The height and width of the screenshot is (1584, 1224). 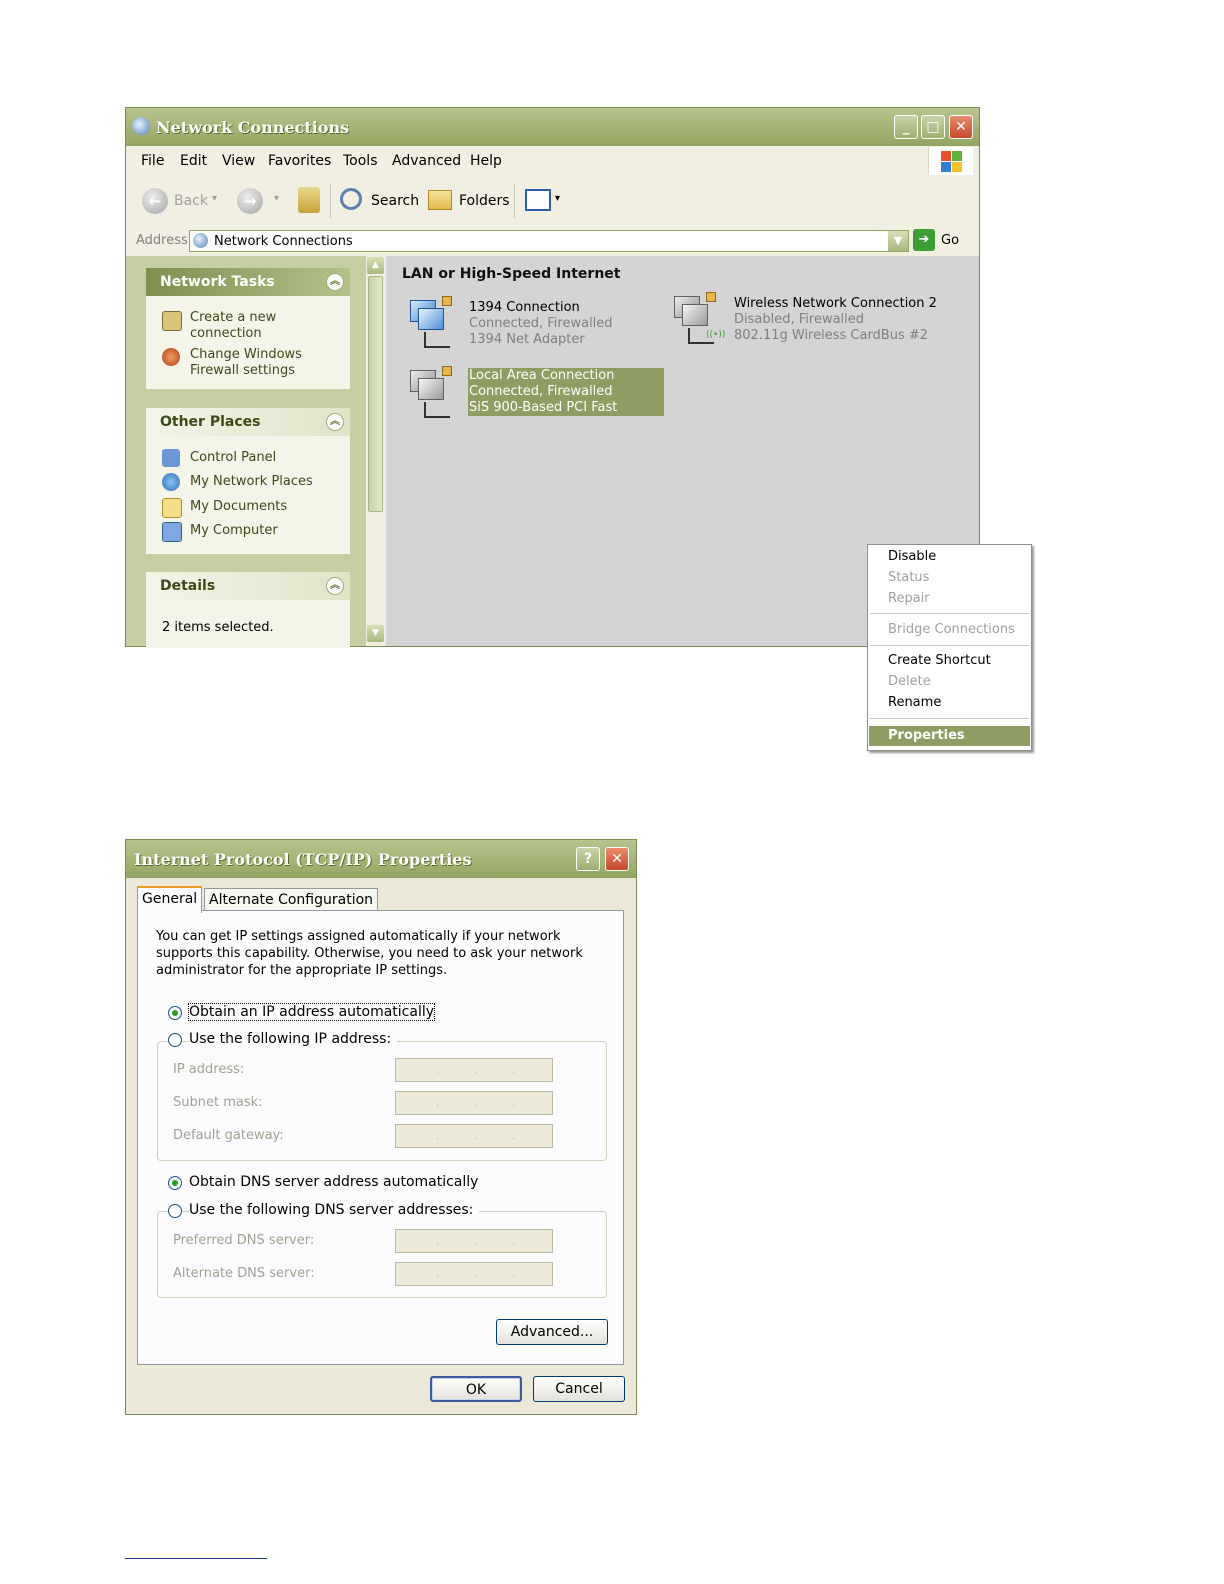 I want to click on menu-item-delete: Delete, so click(x=909, y=681).